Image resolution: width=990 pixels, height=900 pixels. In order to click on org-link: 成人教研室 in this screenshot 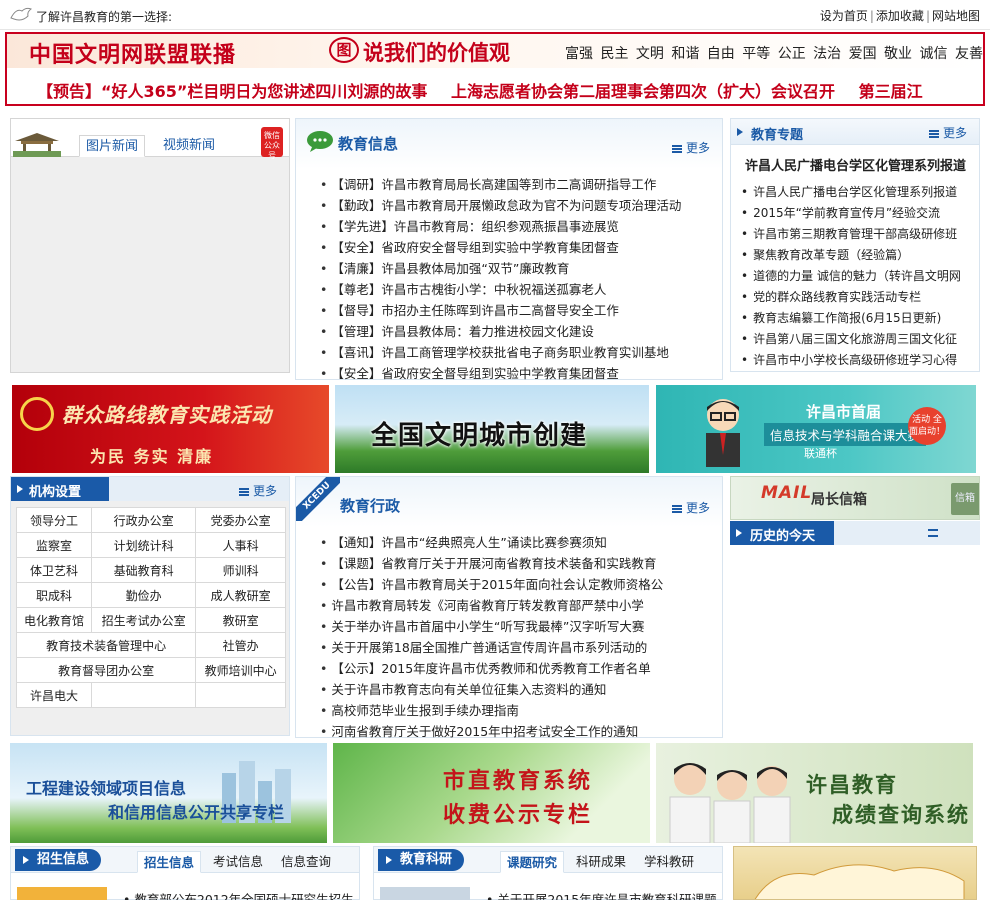, I will do `click(240, 595)`.